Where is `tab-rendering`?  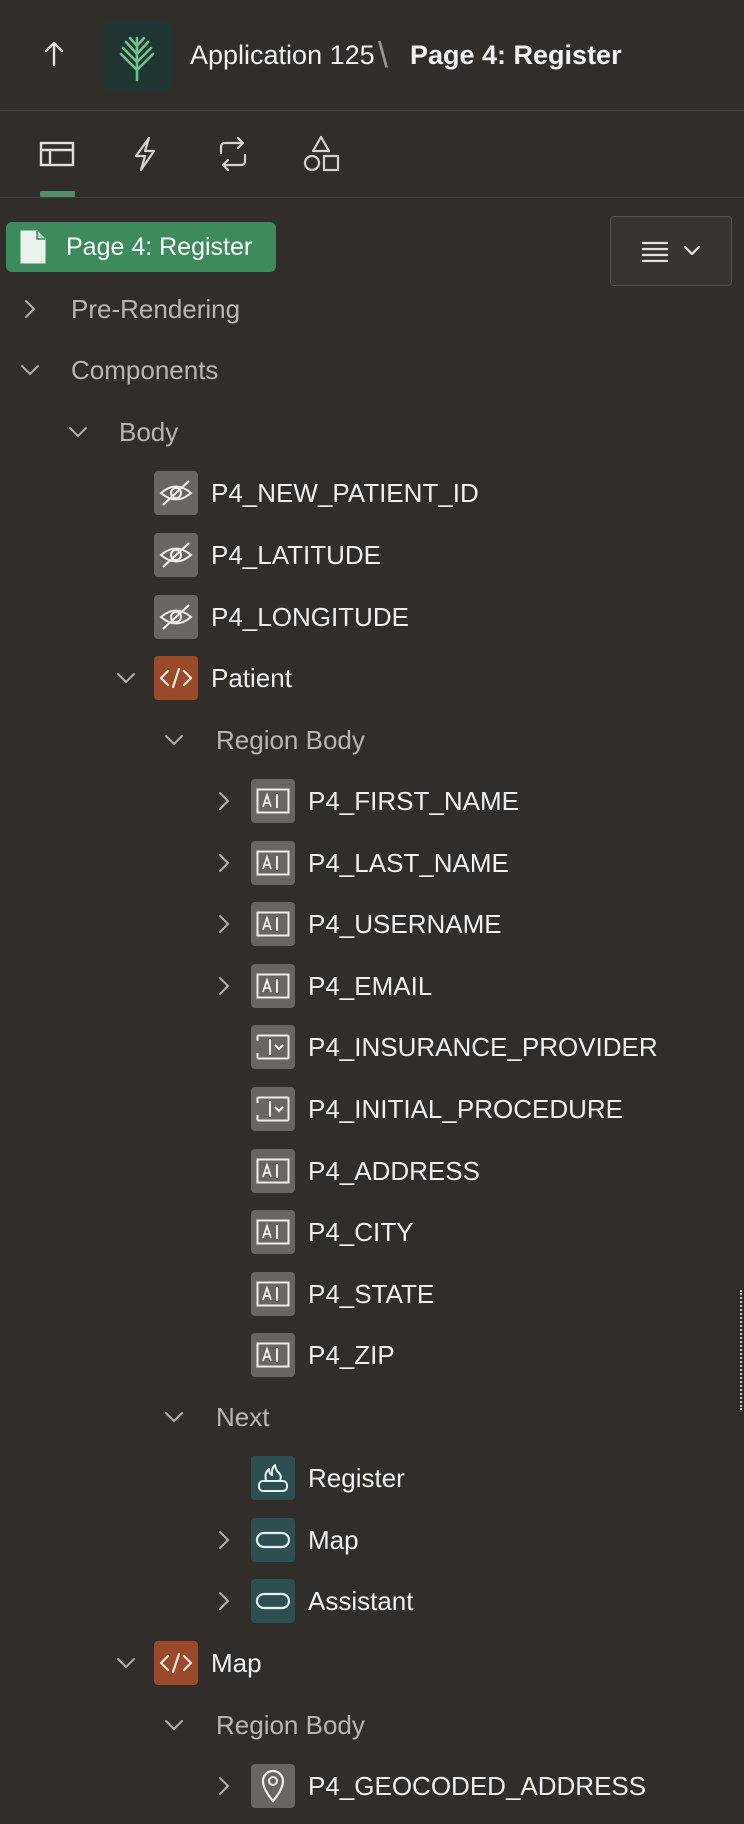 tab-rendering is located at coordinates (57, 154).